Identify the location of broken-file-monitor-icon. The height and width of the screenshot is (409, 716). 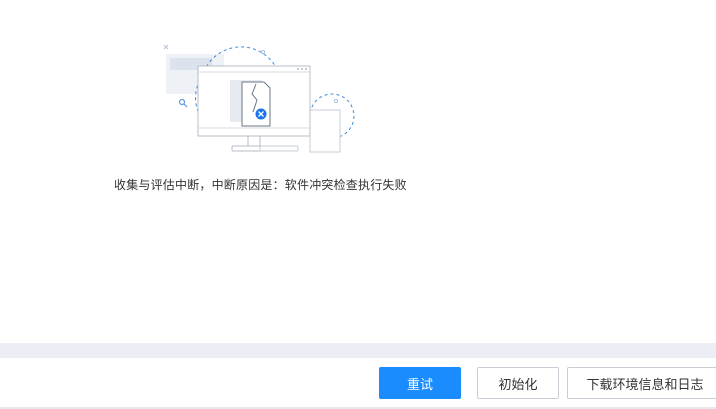
(259, 98).